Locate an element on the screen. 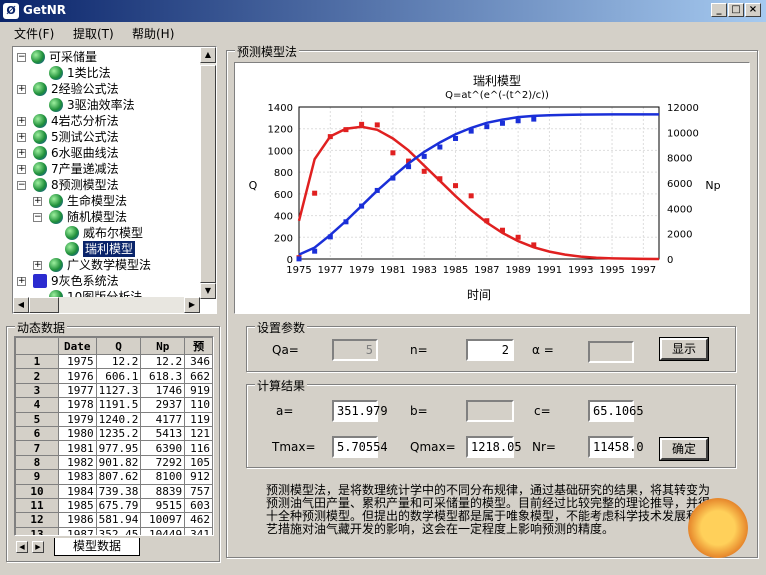 The height and width of the screenshot is (575, 766). table-row: 13 1987 352.45 10449 341 is located at coordinates (114, 530).